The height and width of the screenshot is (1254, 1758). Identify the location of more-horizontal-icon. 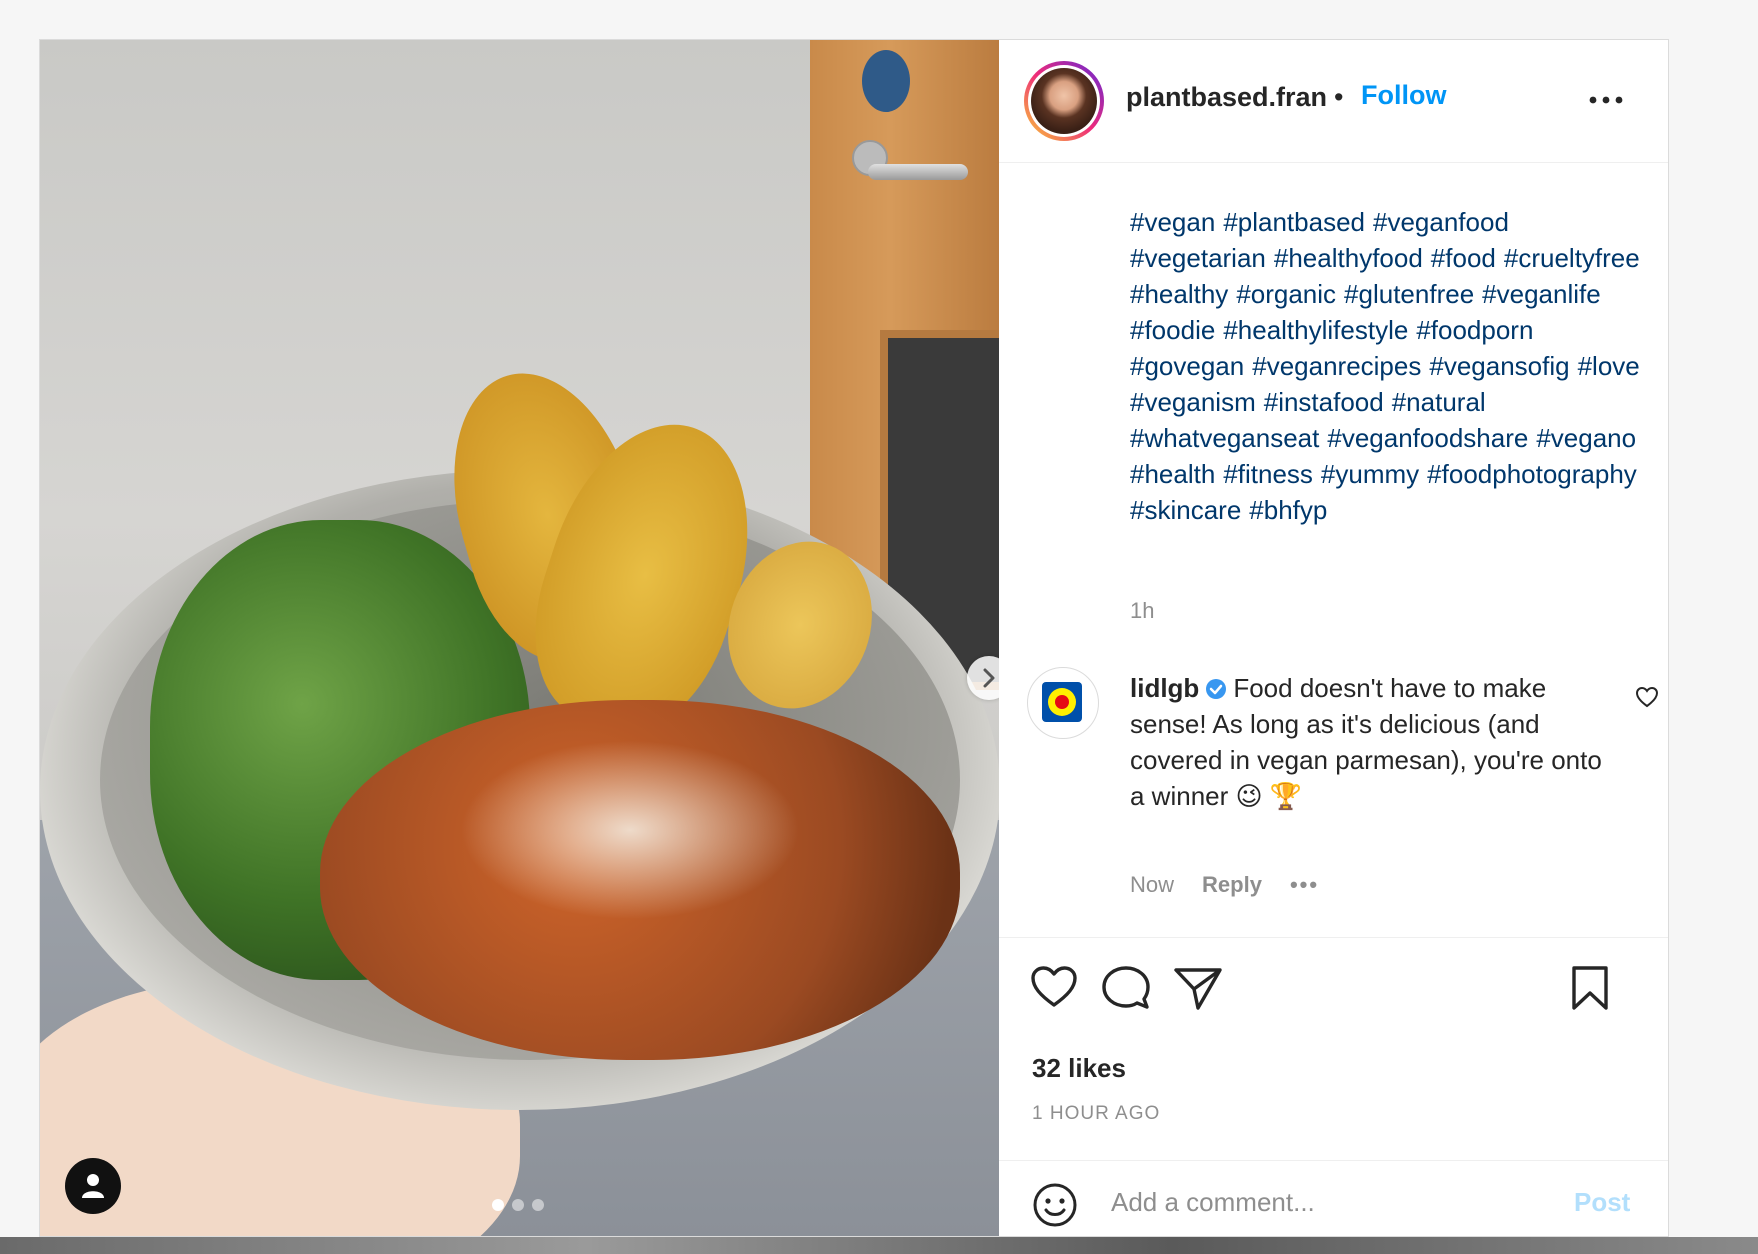
(1606, 100).